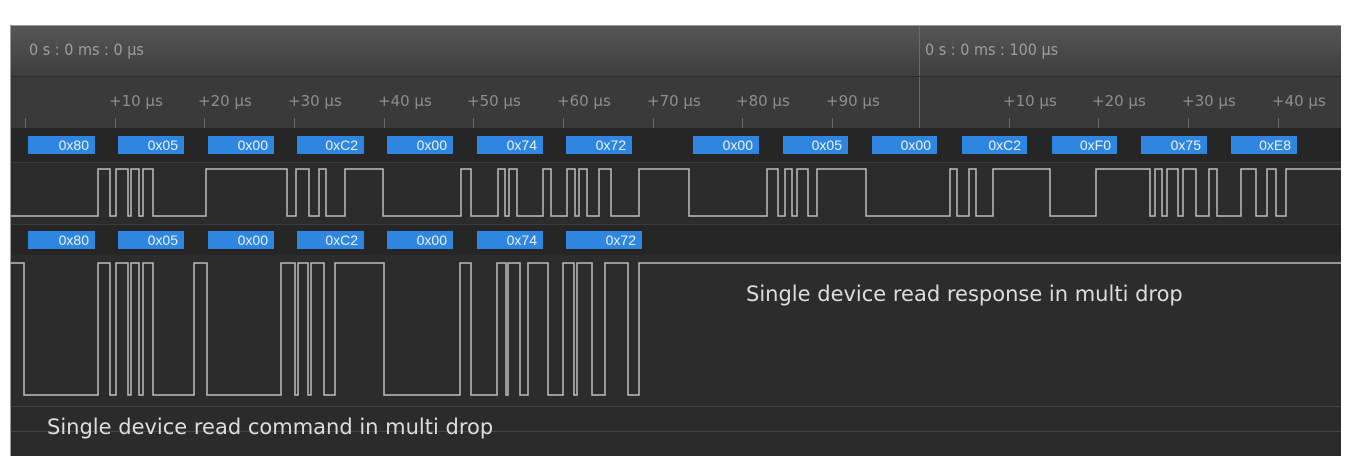  Describe the element at coordinates (992, 49) in the screenshot. I see `time-mid-label: 0 s : 0 ms : 100 µs` at that location.